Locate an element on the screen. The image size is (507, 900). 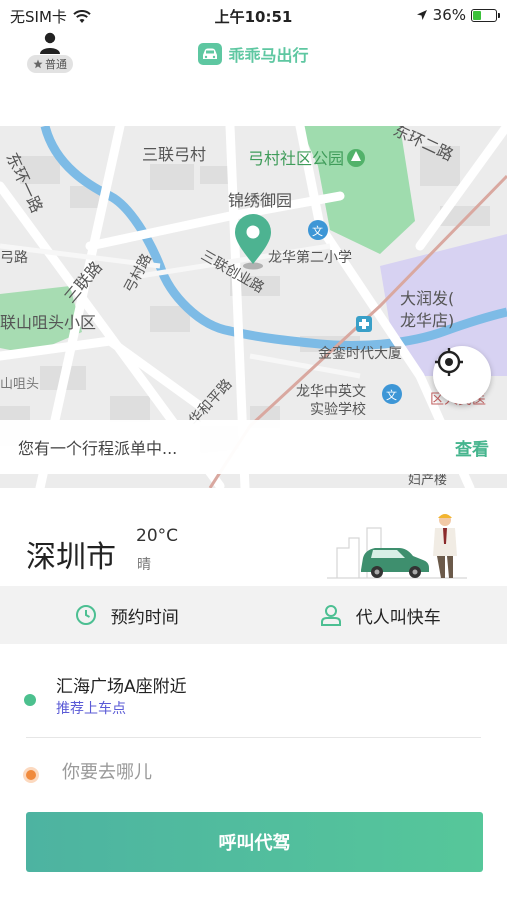
map-label: 弓路 is located at coordinates (14, 258).